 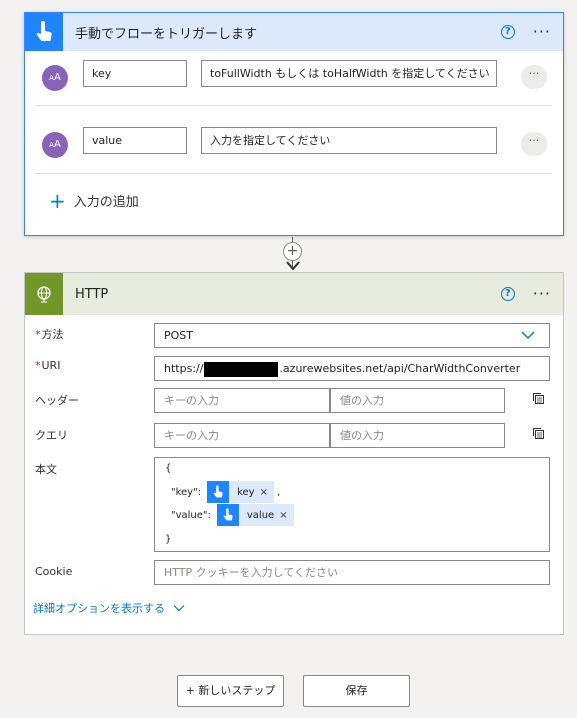 What do you see at coordinates (49, 334) in the screenshot?
I see `method-label: *方法` at bounding box center [49, 334].